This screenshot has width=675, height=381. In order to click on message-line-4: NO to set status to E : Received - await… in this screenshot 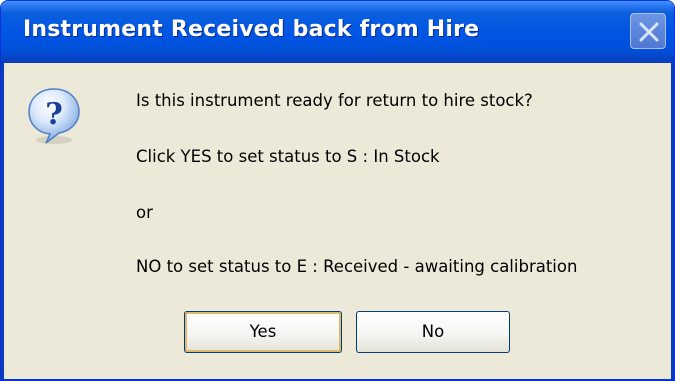, I will do `click(357, 266)`.